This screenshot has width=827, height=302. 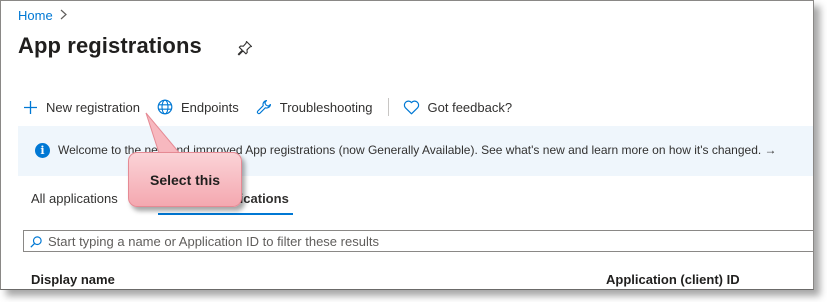 What do you see at coordinates (411, 107) in the screenshot?
I see `heart-icon` at bounding box center [411, 107].